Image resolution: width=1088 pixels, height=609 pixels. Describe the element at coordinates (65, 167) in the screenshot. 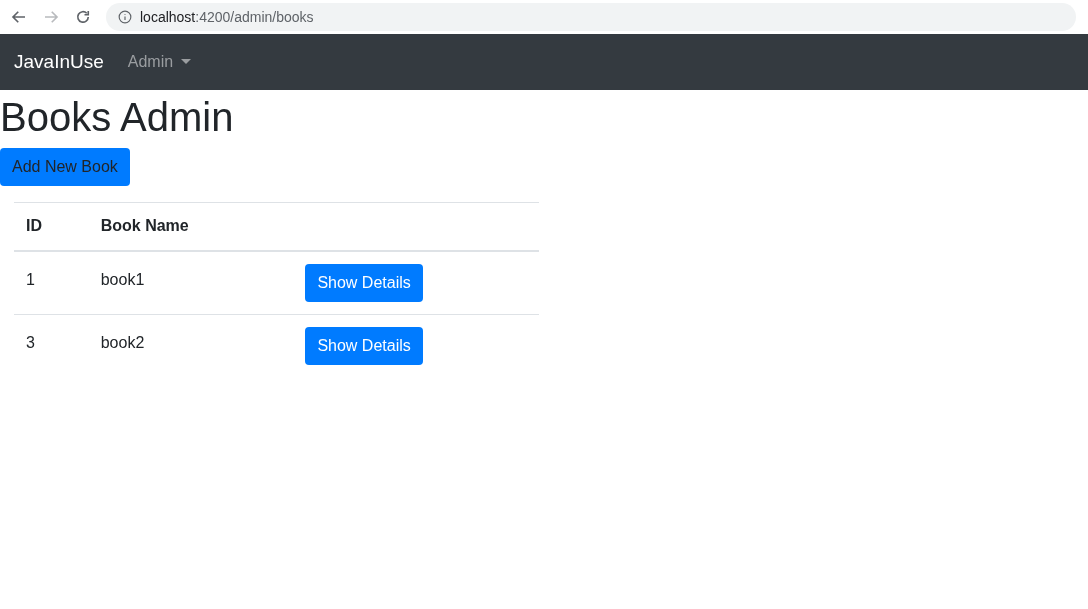

I see `add-book-button: Add New Book` at that location.